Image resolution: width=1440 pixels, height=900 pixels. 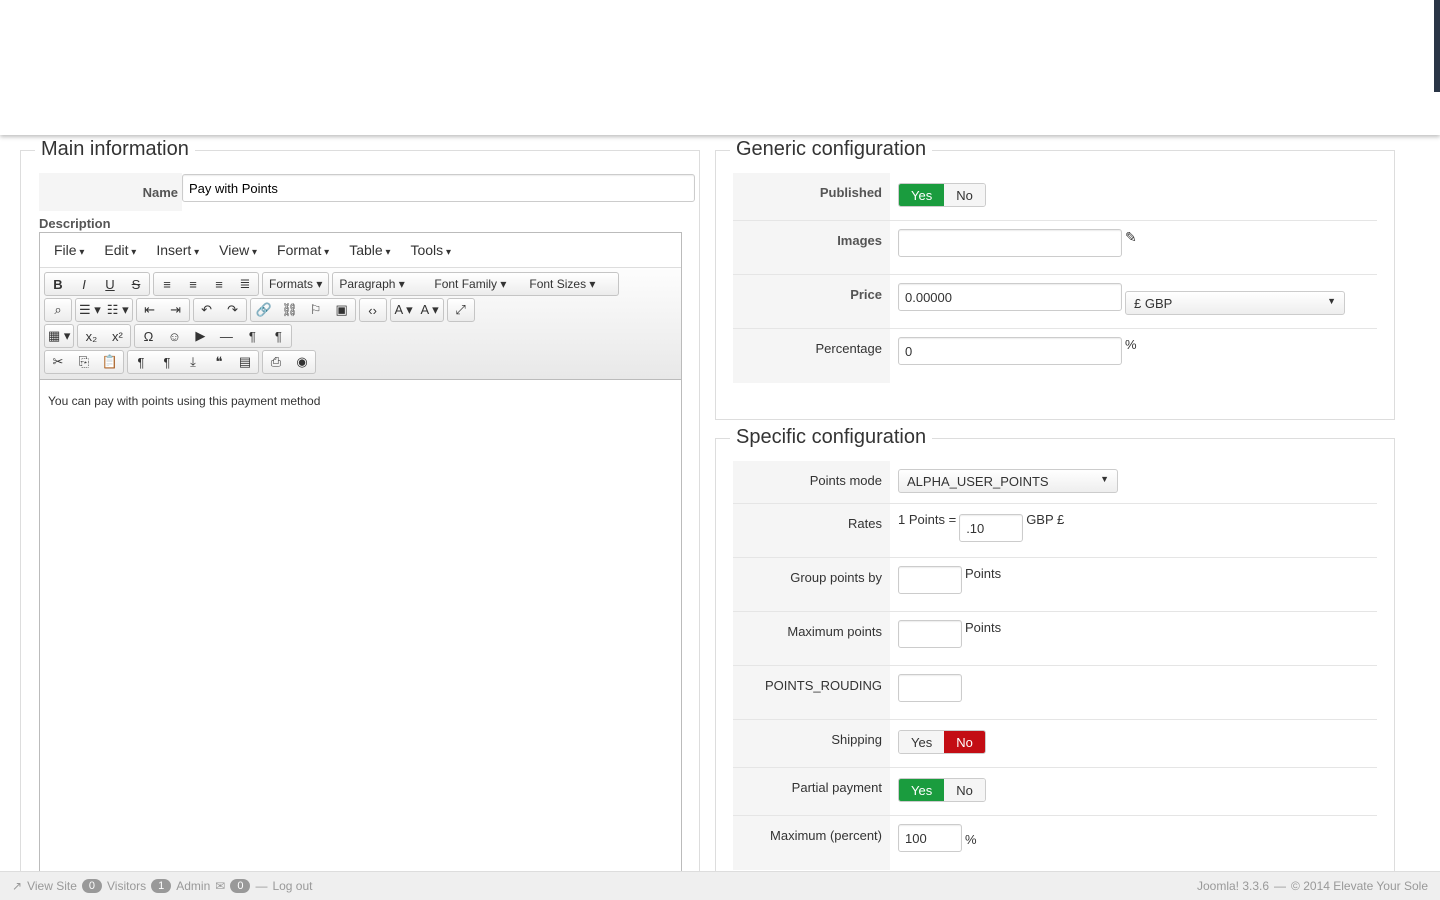 I want to click on align-left-icon: ≡, so click(x=167, y=284).